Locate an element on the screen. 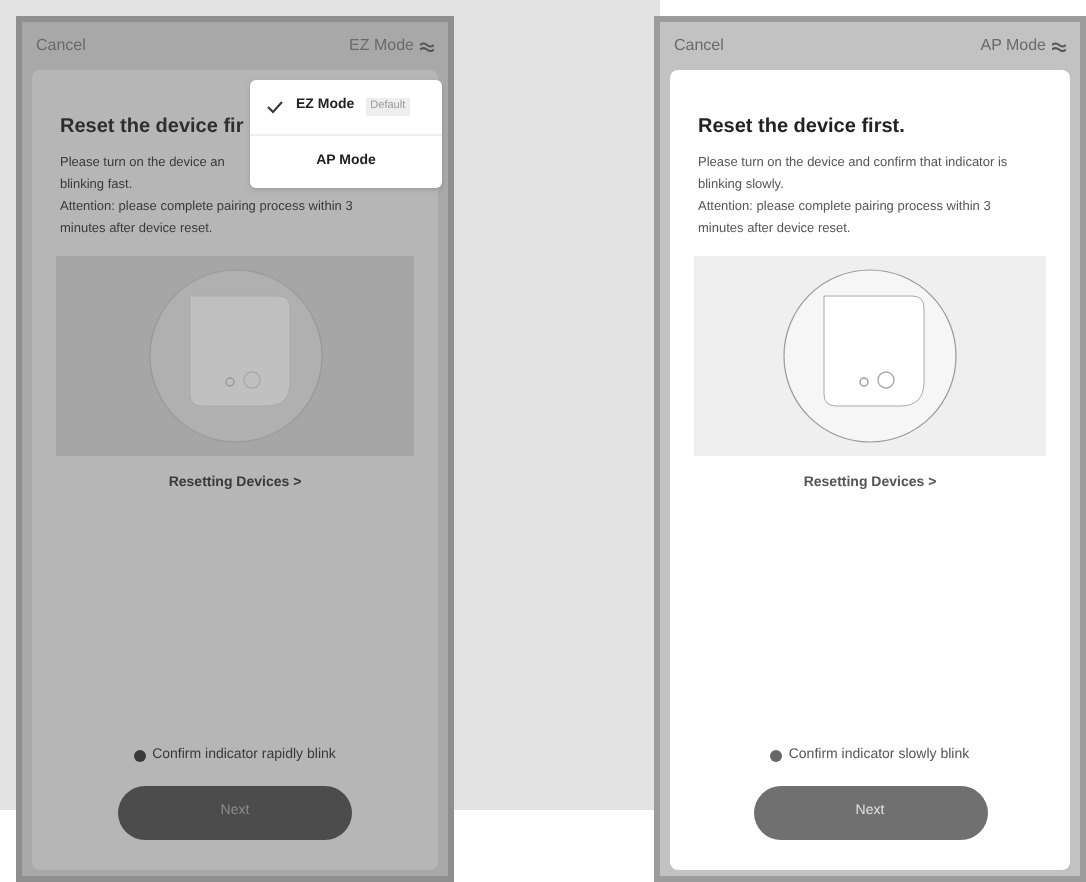  check-icon is located at coordinates (275, 107).